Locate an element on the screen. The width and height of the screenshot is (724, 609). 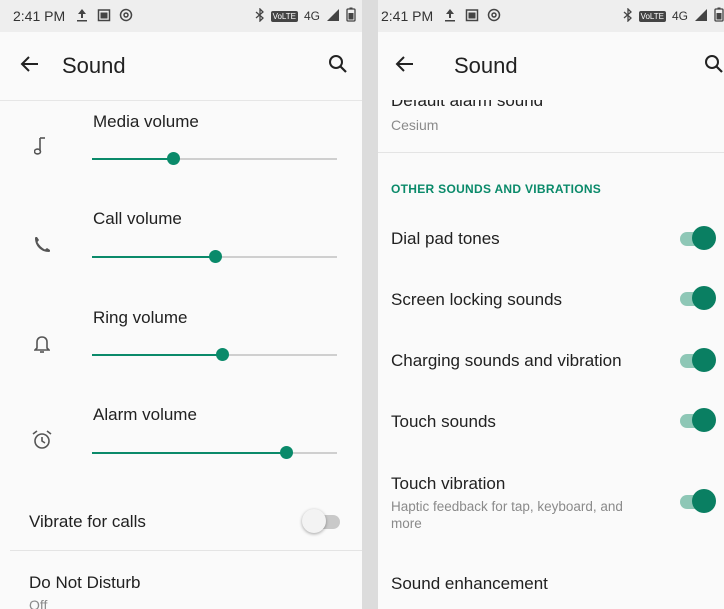
vibrate-for-calls-row: Vibrate for calls is located at coordinates (181, 522).